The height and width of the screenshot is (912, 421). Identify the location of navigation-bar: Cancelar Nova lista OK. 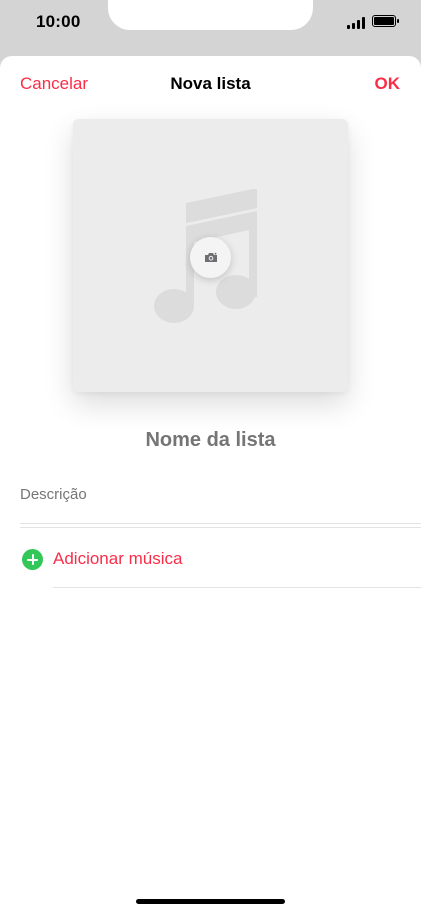
(210, 84).